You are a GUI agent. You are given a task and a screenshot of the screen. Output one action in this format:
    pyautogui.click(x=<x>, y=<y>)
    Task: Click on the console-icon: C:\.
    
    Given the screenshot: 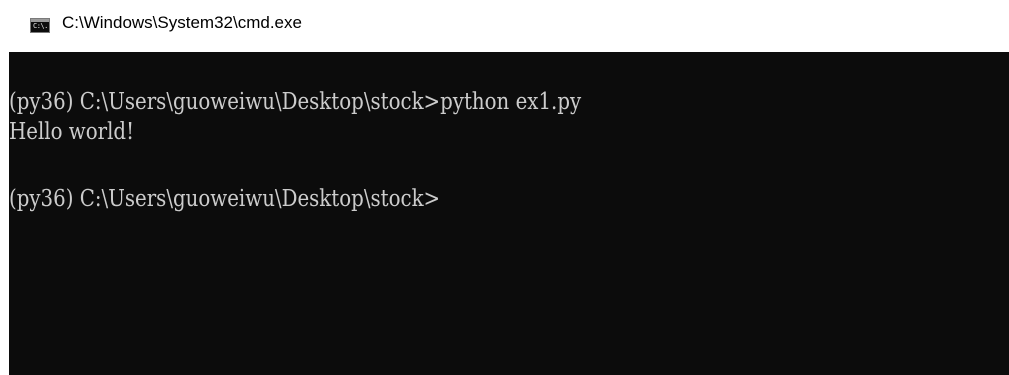 What is the action you would take?
    pyautogui.click(x=40, y=25)
    